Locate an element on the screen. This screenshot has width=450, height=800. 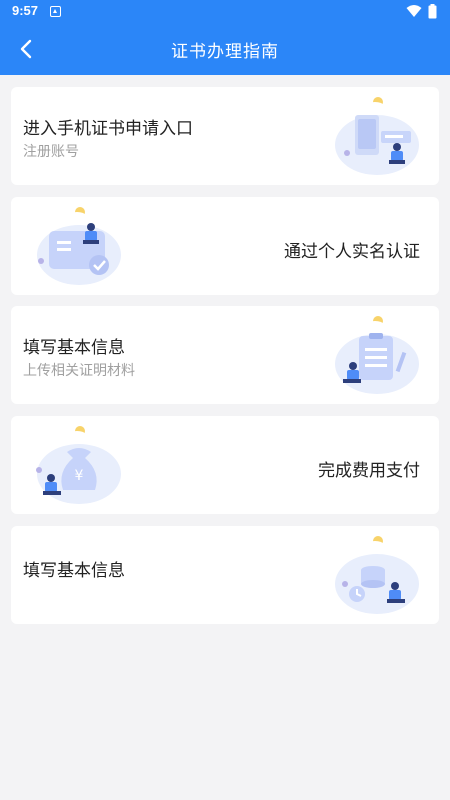
money-bag-illustration: ¥ is located at coordinates (78, 465).